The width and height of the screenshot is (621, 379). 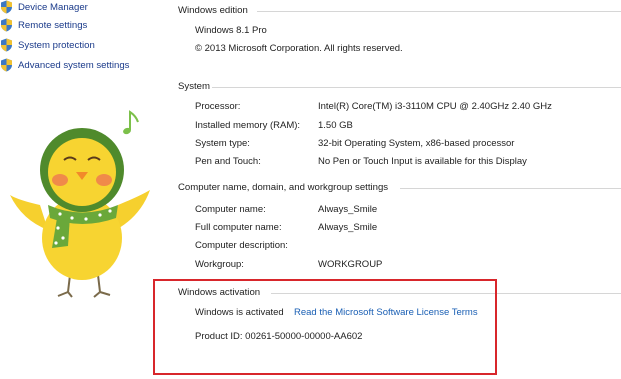 I want to click on sidebar-item-device-manager: Device Manager, so click(x=44, y=7).